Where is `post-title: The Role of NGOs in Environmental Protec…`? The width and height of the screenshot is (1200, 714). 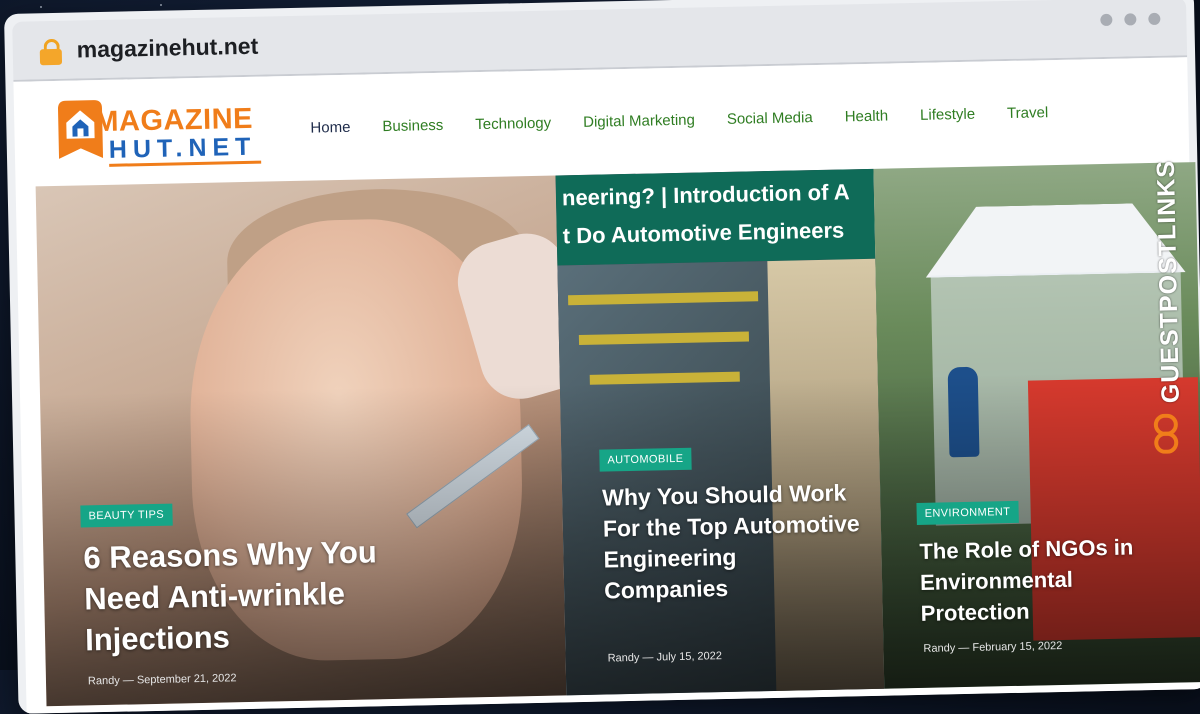
post-title: The Role of NGOs in Environmental Protec… is located at coordinates (1050, 580).